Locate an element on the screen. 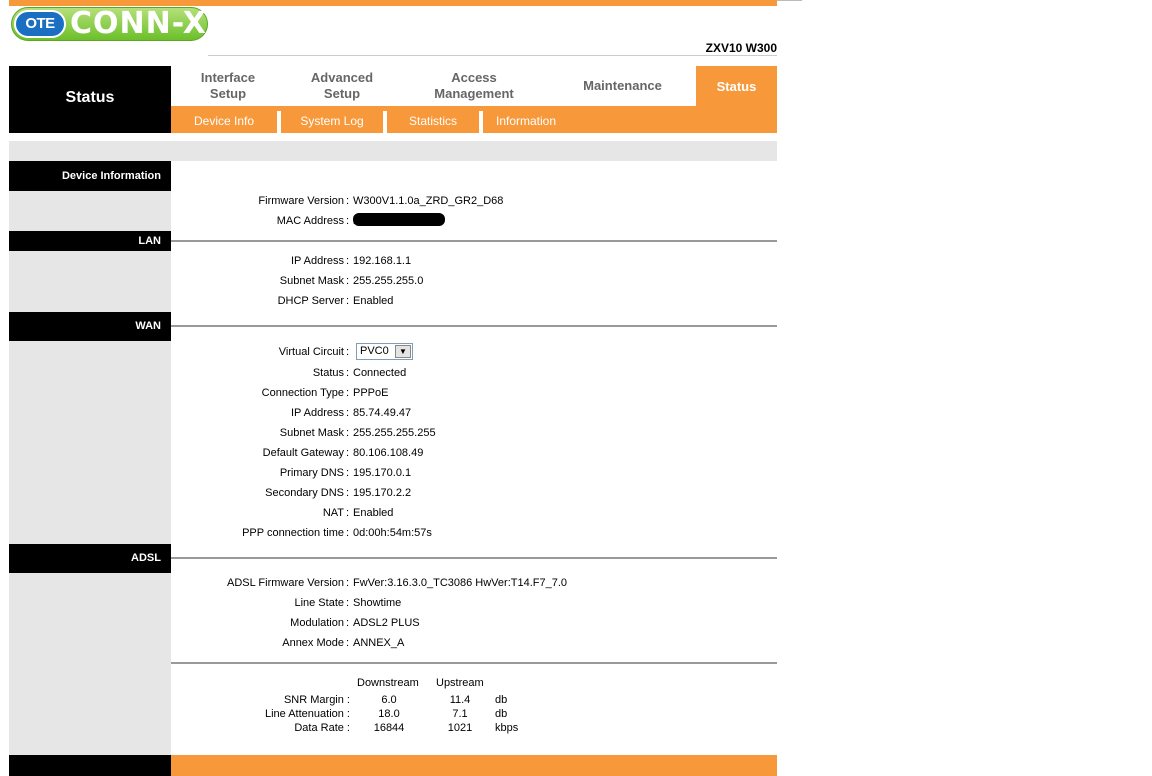 The height and width of the screenshot is (776, 1152). brand-logo: OTE CONN-X is located at coordinates (109, 24).